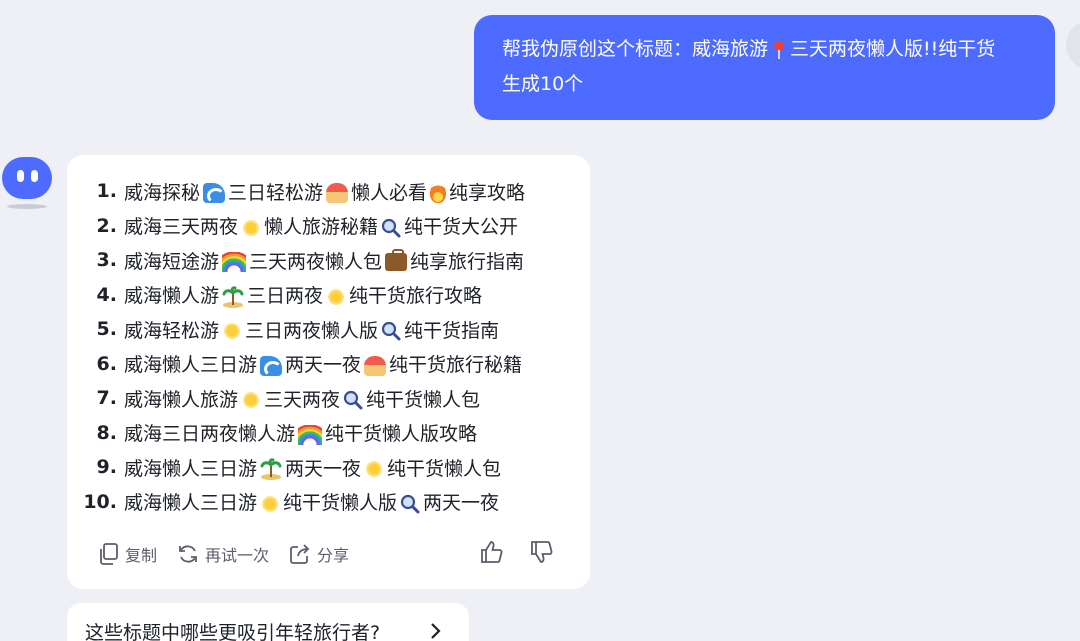 The width and height of the screenshot is (1080, 641). I want to click on result-title: 威海探秘 三日轻松游 懒人必看 纯享攻略, so click(324, 191).